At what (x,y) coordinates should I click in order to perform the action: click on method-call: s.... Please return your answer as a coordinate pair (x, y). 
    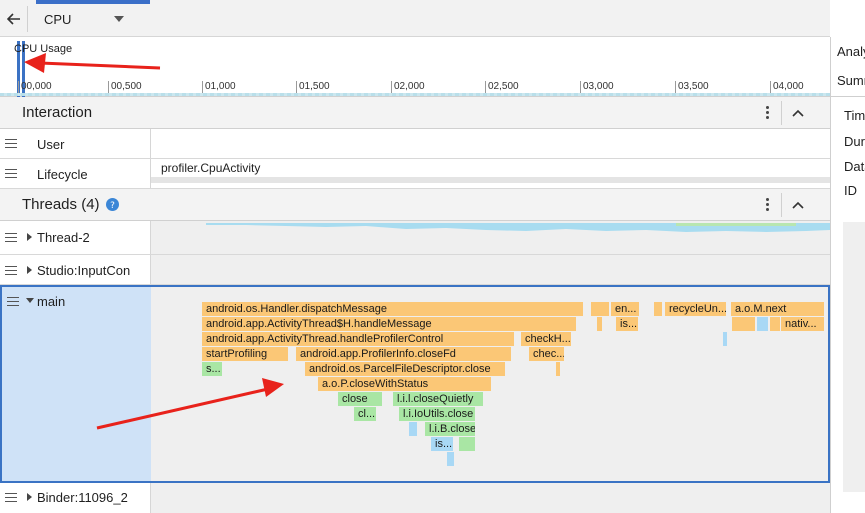
    Looking at the image, I should click on (212, 369).